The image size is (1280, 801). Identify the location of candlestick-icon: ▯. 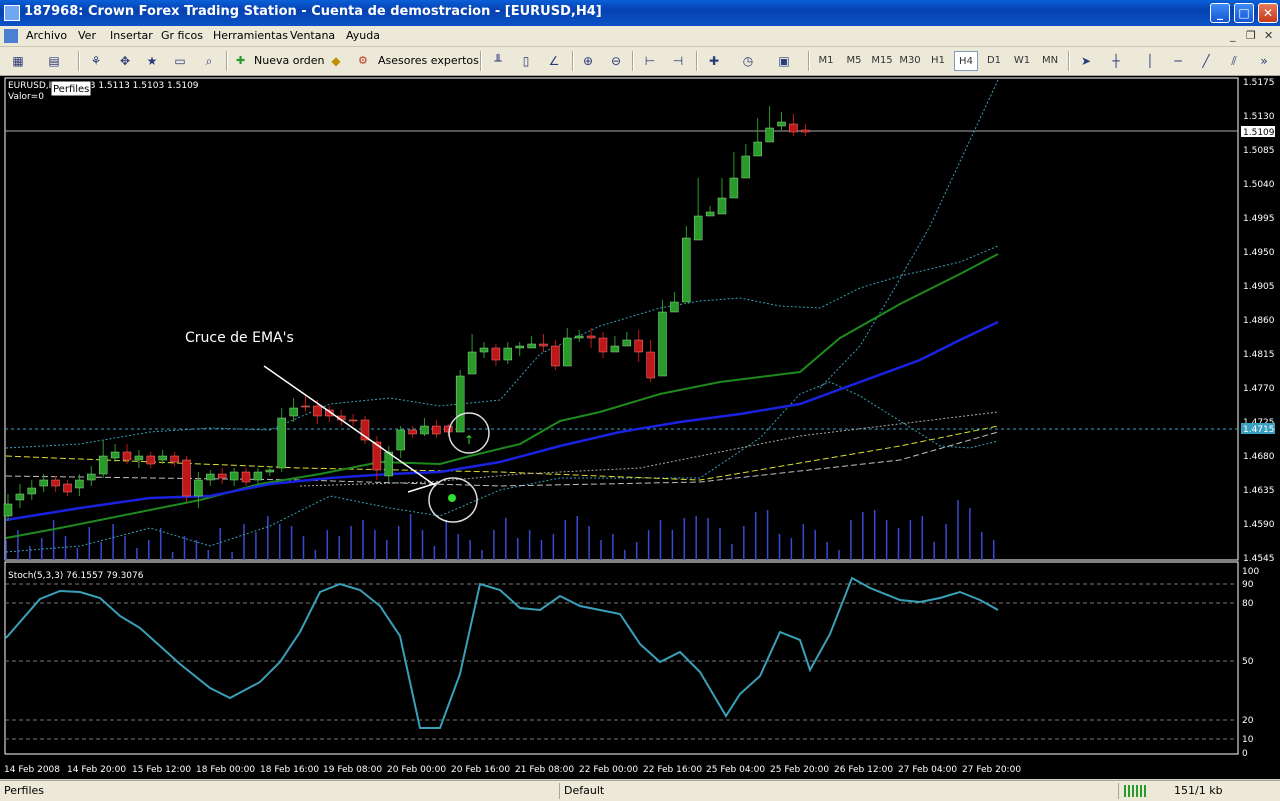
(526, 61).